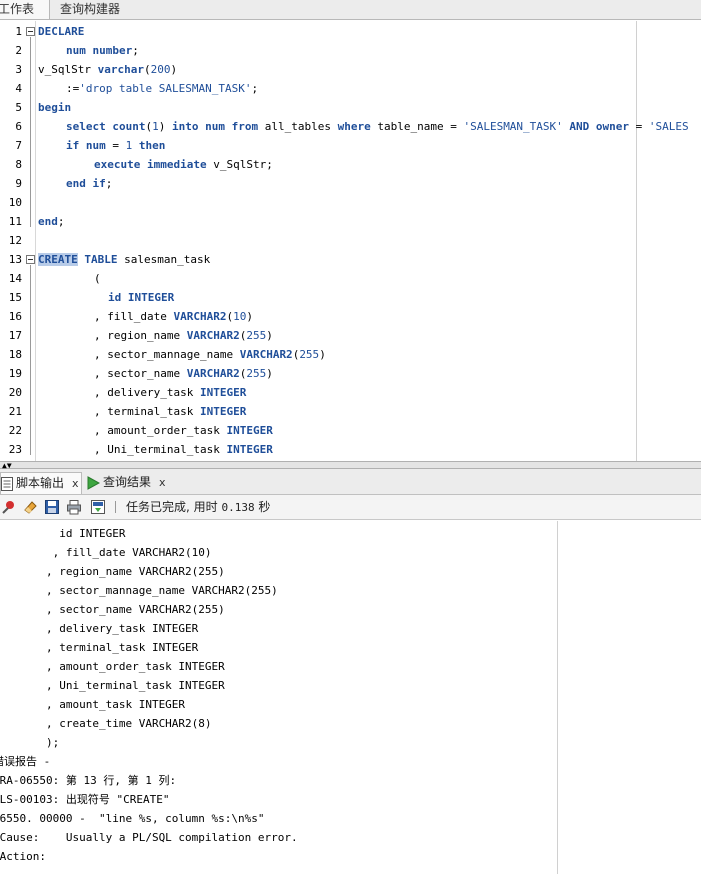  What do you see at coordinates (612, 126) in the screenshot?
I see `keyword-token: owner` at bounding box center [612, 126].